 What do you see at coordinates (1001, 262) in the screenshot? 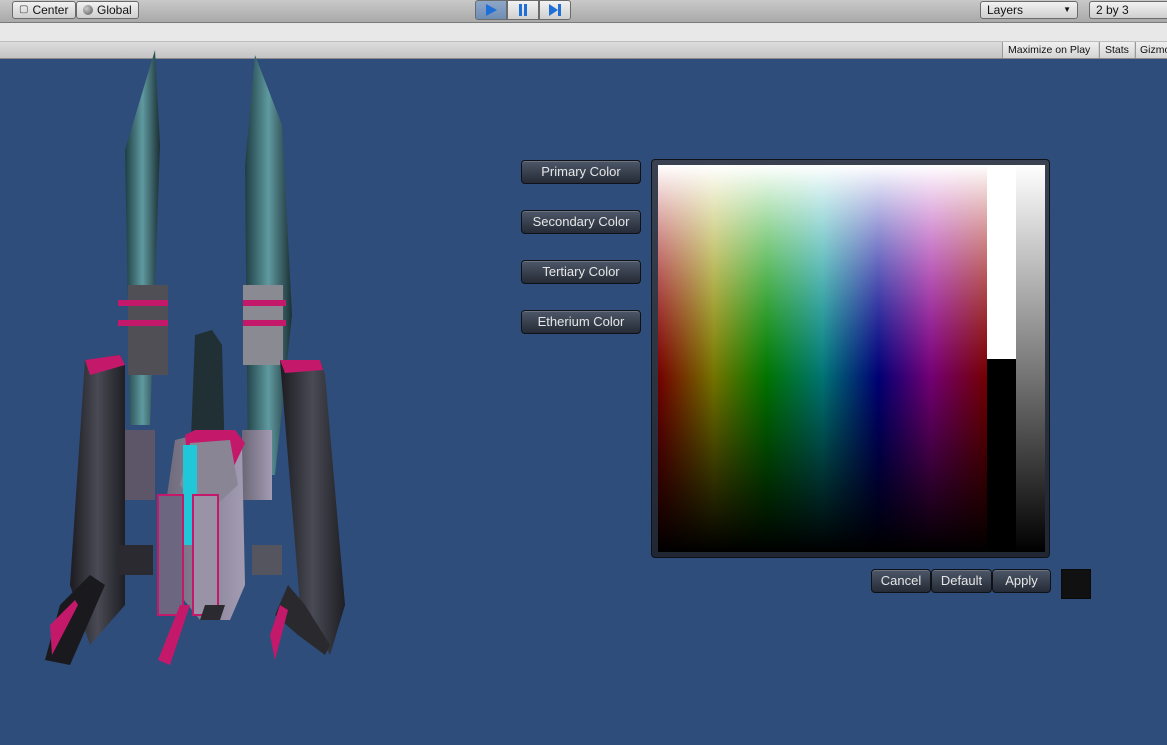
I see `saturation-slider-fill` at bounding box center [1001, 262].